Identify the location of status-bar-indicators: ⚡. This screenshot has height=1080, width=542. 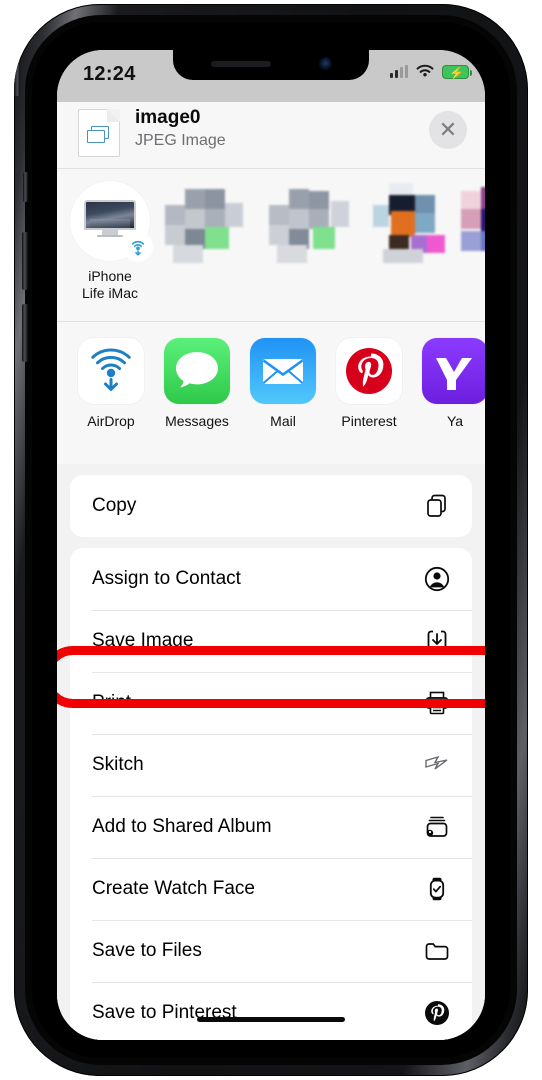
(431, 72).